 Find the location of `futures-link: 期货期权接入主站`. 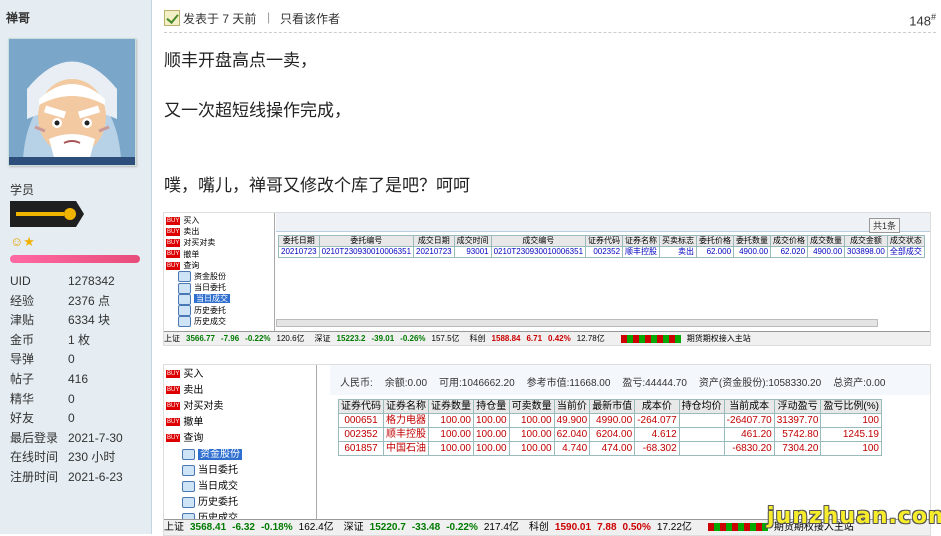

futures-link: 期货期权接入主站 is located at coordinates (719, 338).